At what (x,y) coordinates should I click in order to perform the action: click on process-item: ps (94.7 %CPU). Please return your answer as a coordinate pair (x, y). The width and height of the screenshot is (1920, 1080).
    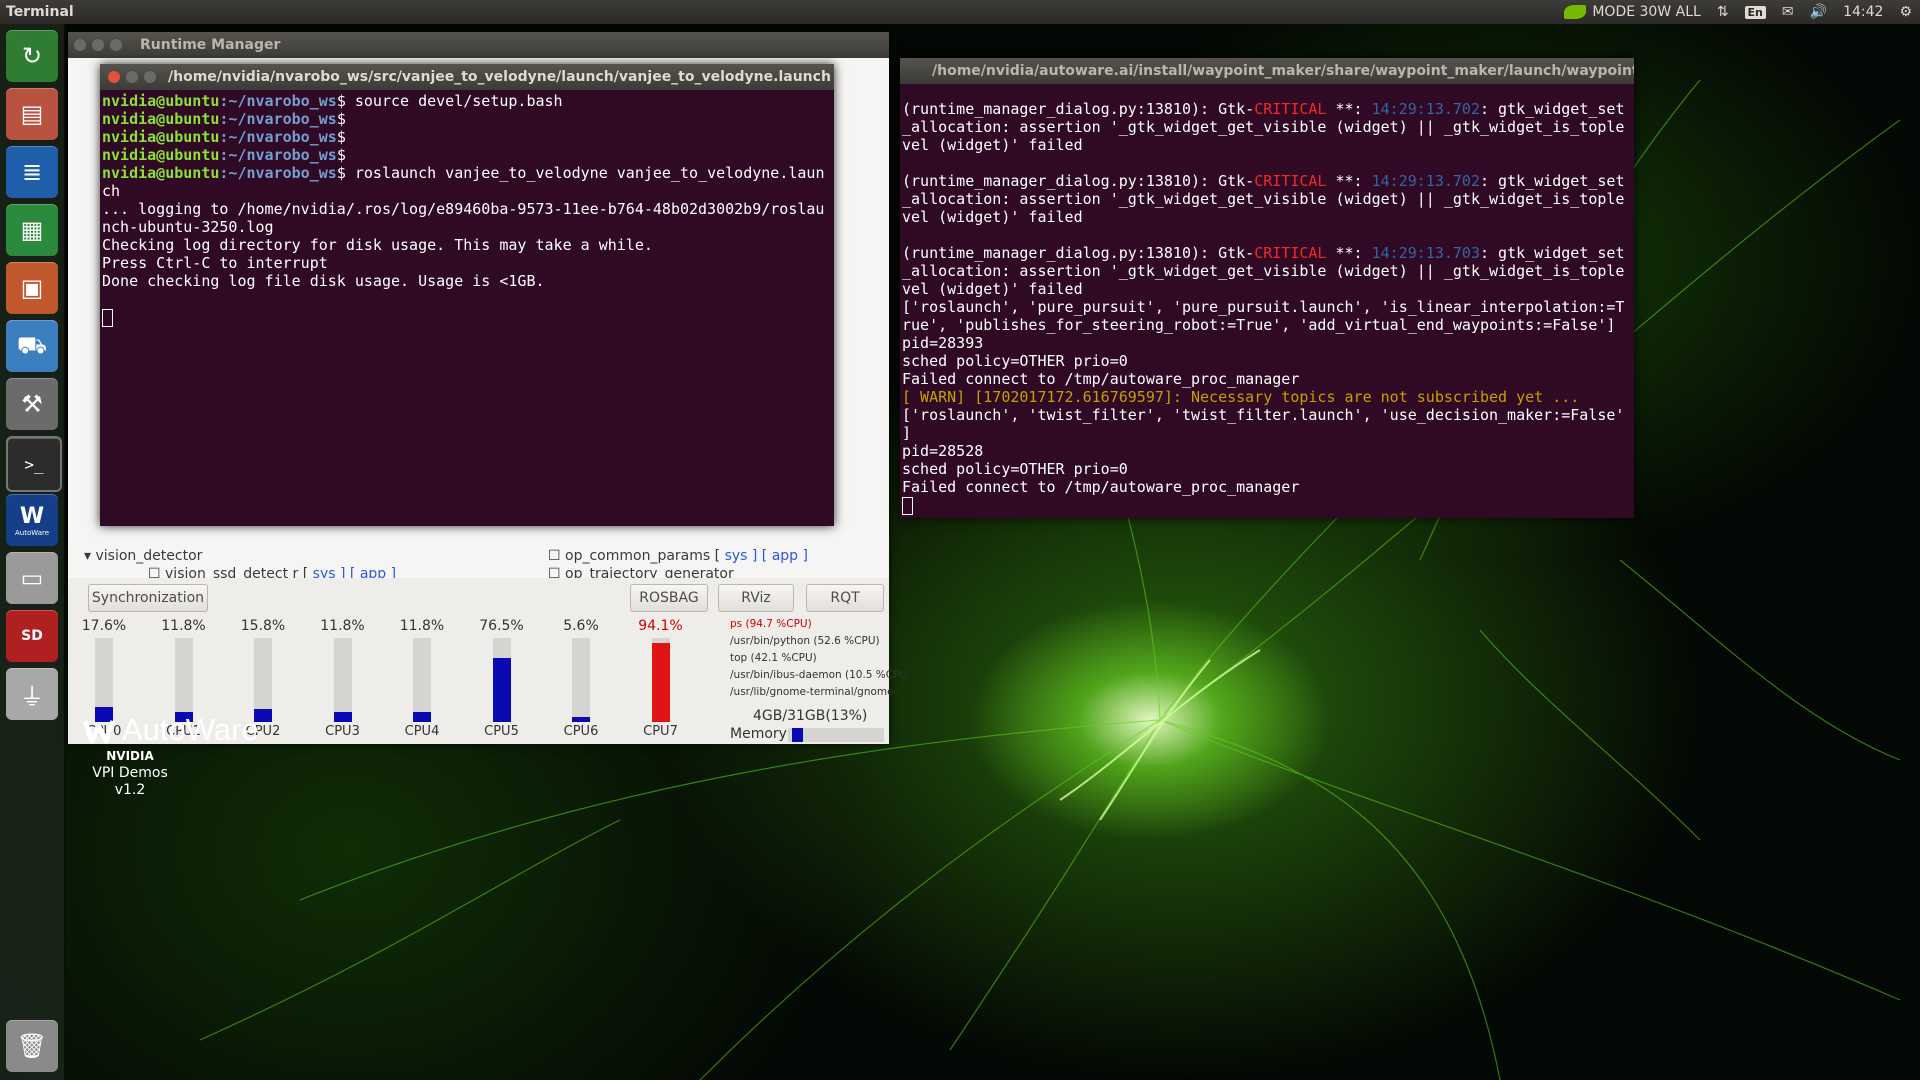
    Looking at the image, I should click on (771, 624).